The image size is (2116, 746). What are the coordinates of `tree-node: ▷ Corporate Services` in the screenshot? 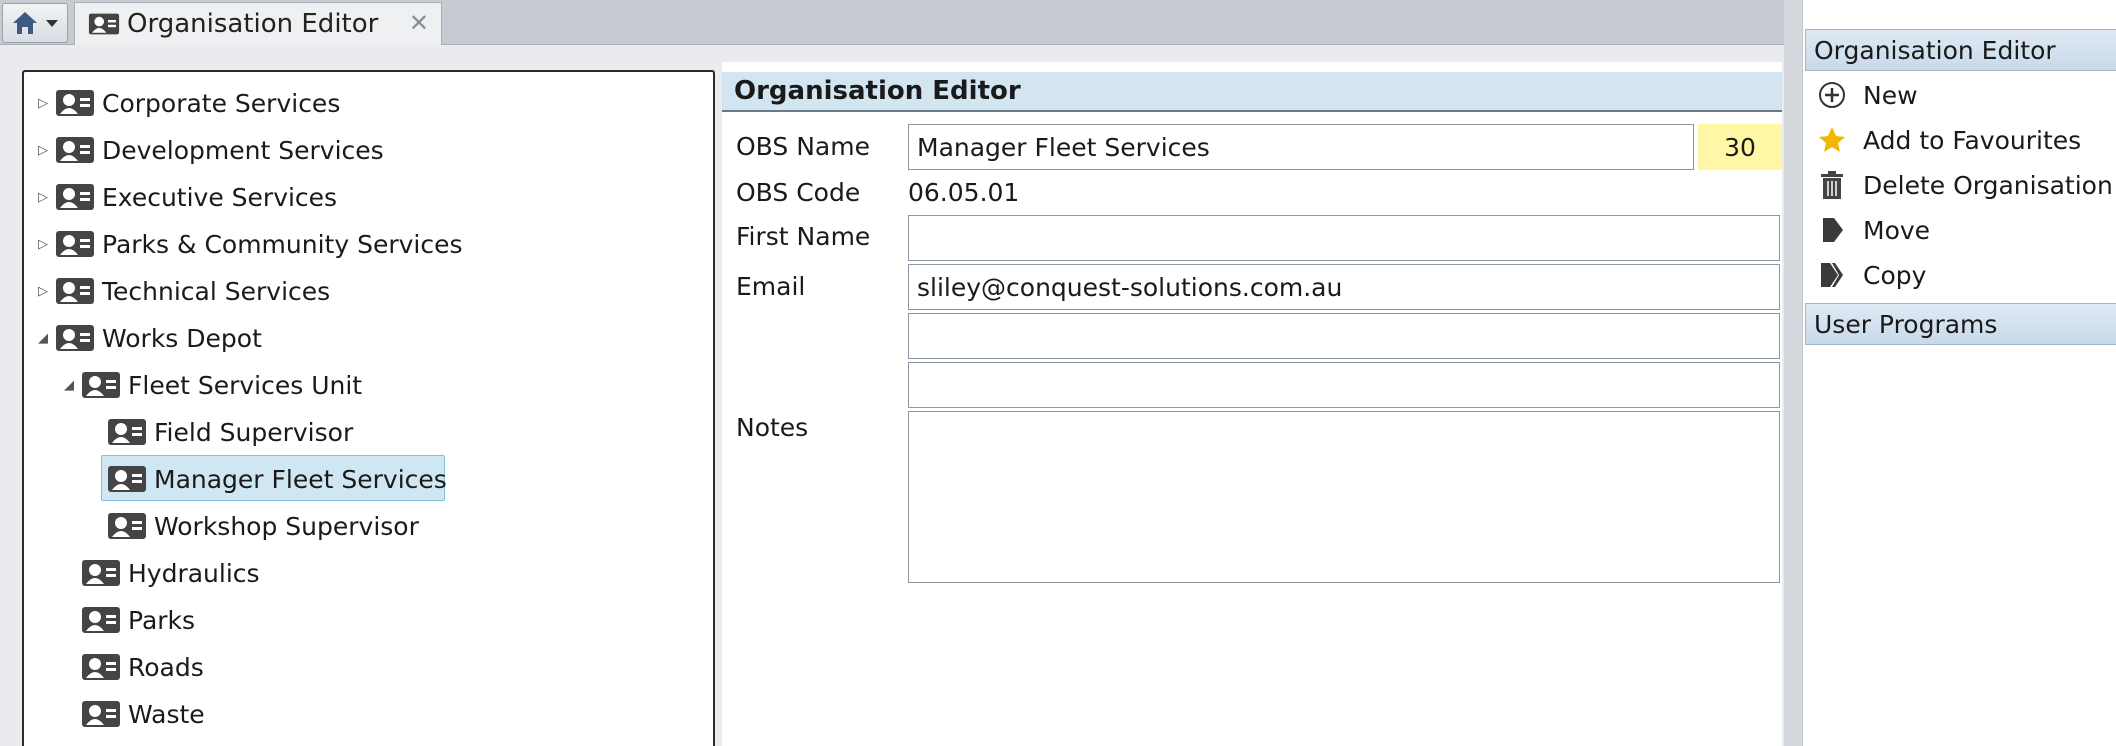 It's located at (187, 103).